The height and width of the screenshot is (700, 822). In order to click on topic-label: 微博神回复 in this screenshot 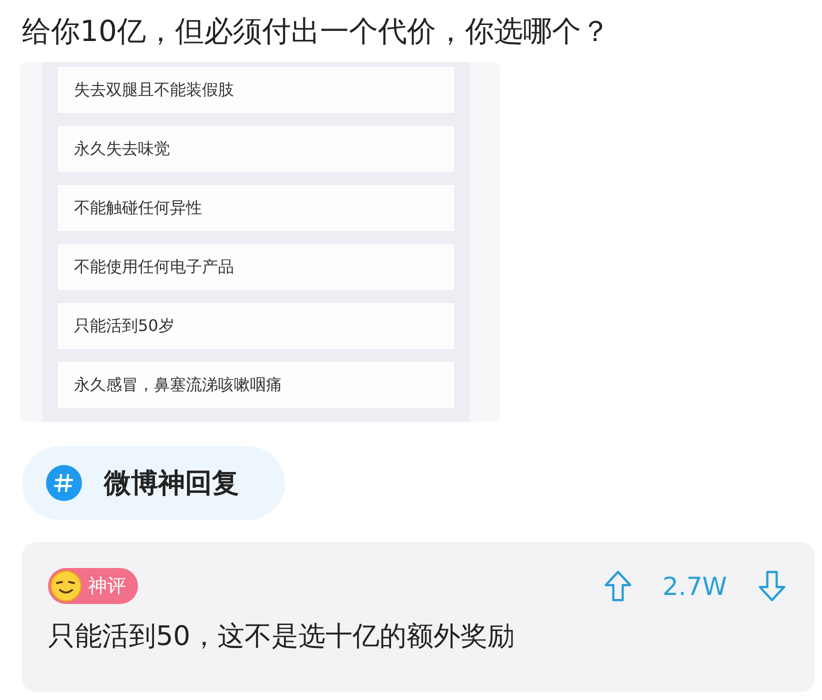, I will do `click(171, 484)`.